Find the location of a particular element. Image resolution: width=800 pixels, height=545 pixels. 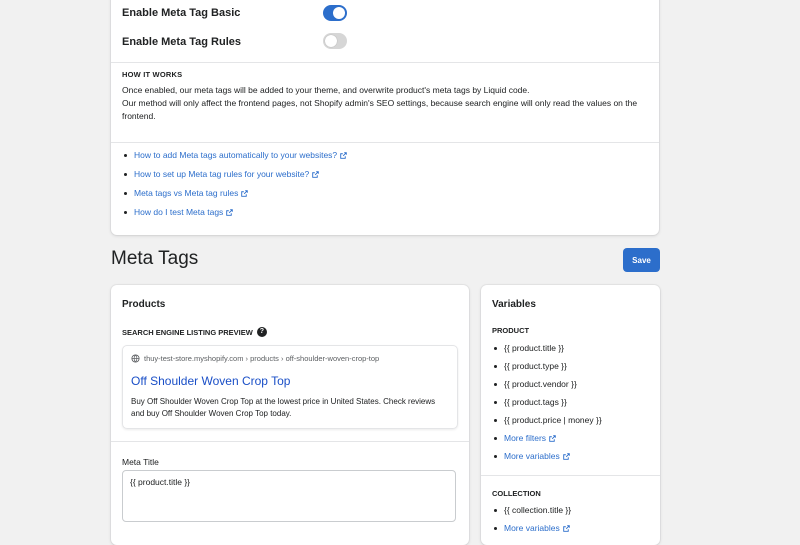

toggle-label-meta-rules: Enable Meta Tag Rules is located at coordinates (181, 42).